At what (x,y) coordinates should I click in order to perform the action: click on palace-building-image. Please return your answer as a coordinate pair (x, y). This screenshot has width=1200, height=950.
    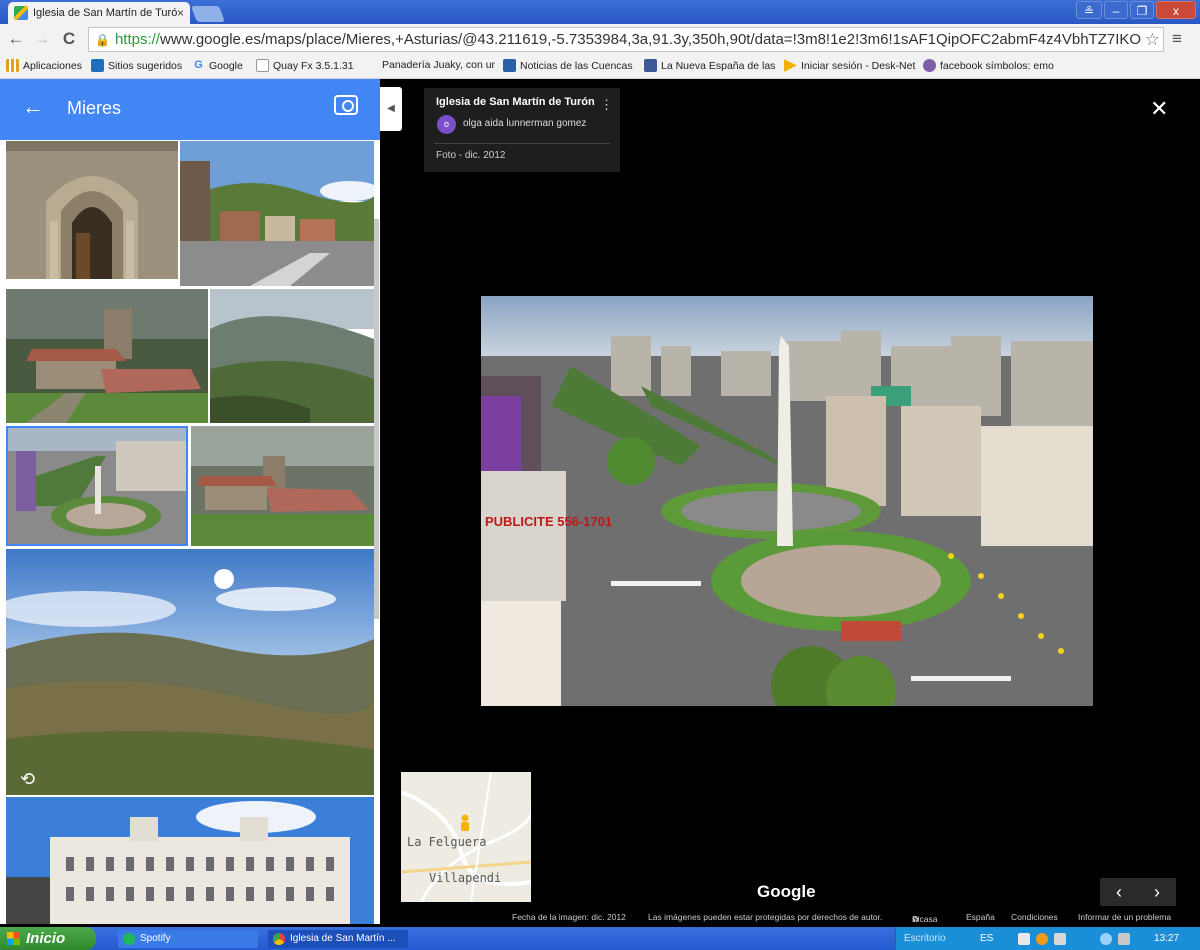
    Looking at the image, I should click on (190, 860).